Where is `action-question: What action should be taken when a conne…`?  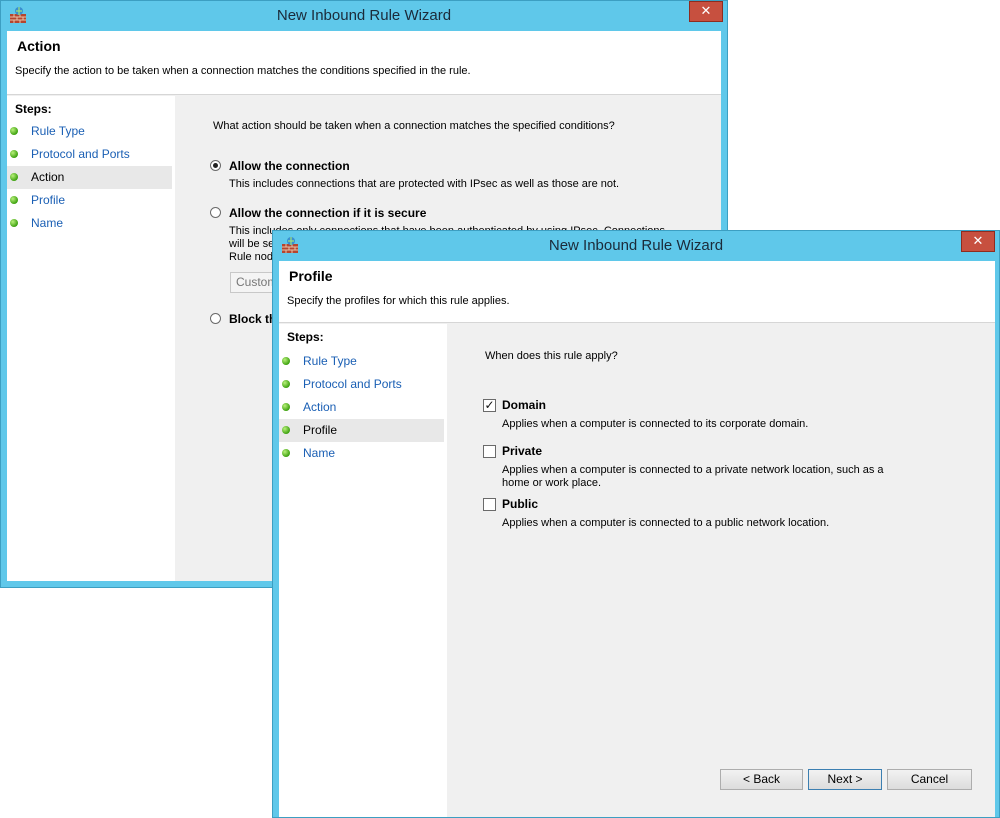 action-question: What action should be taken when a conne… is located at coordinates (414, 126).